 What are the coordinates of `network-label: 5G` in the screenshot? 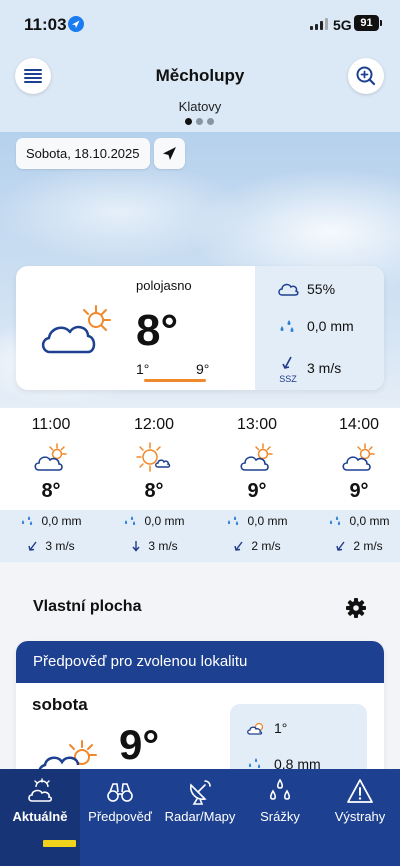 It's located at (342, 25).